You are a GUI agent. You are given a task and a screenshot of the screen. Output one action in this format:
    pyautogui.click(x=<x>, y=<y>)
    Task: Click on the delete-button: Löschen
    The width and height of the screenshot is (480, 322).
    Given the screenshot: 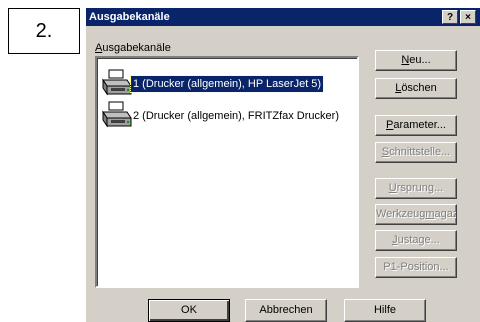 What is the action you would take?
    pyautogui.click(x=416, y=88)
    